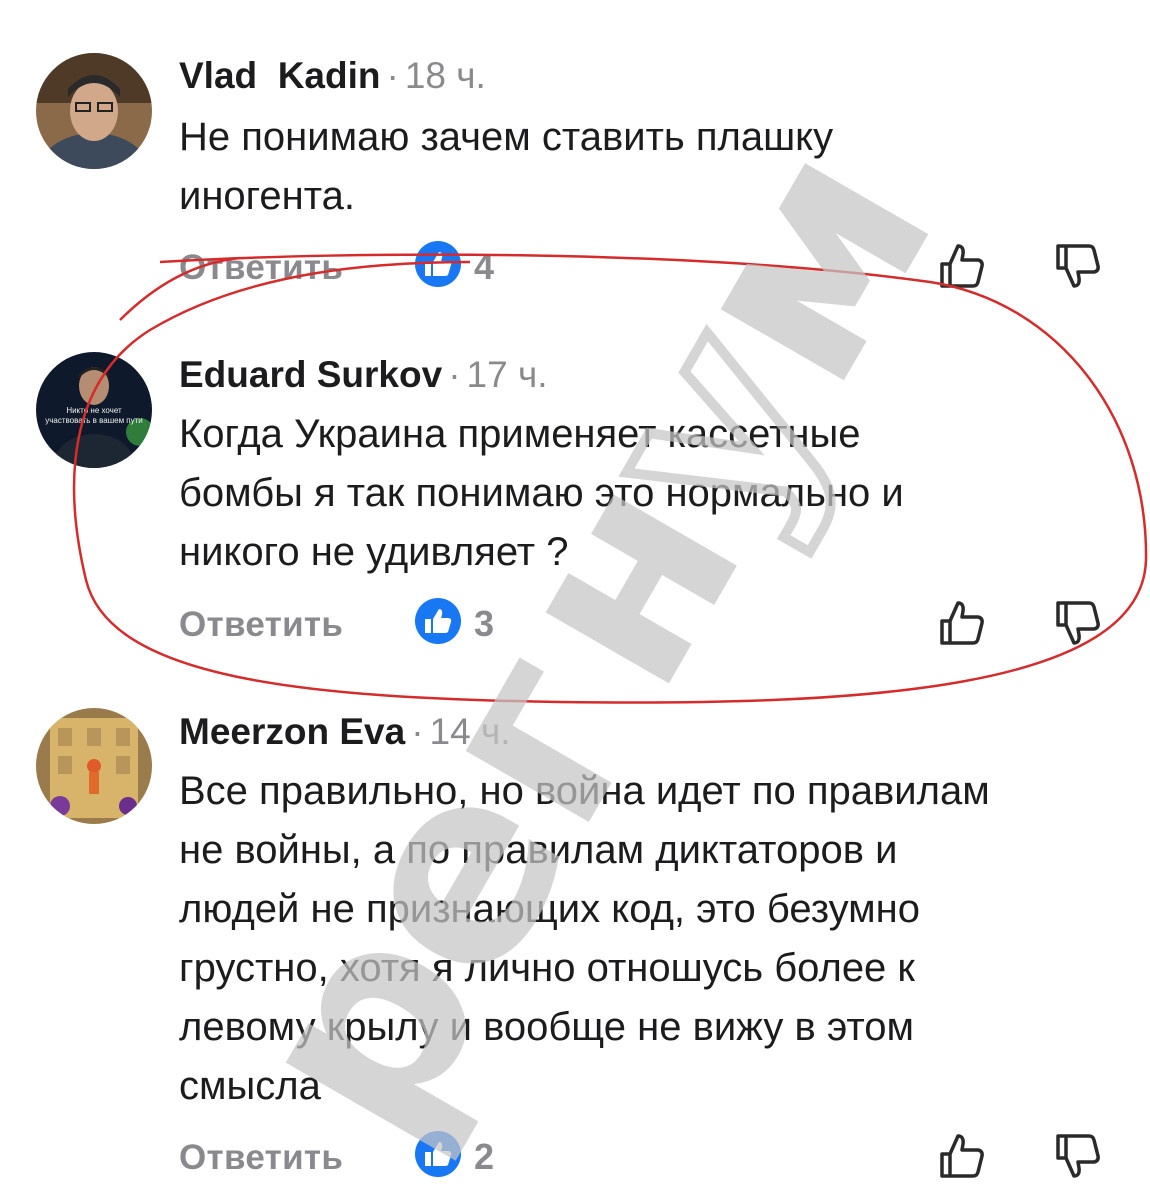 The height and width of the screenshot is (1200, 1150). I want to click on author-name: Eduard Surkov, so click(310, 374).